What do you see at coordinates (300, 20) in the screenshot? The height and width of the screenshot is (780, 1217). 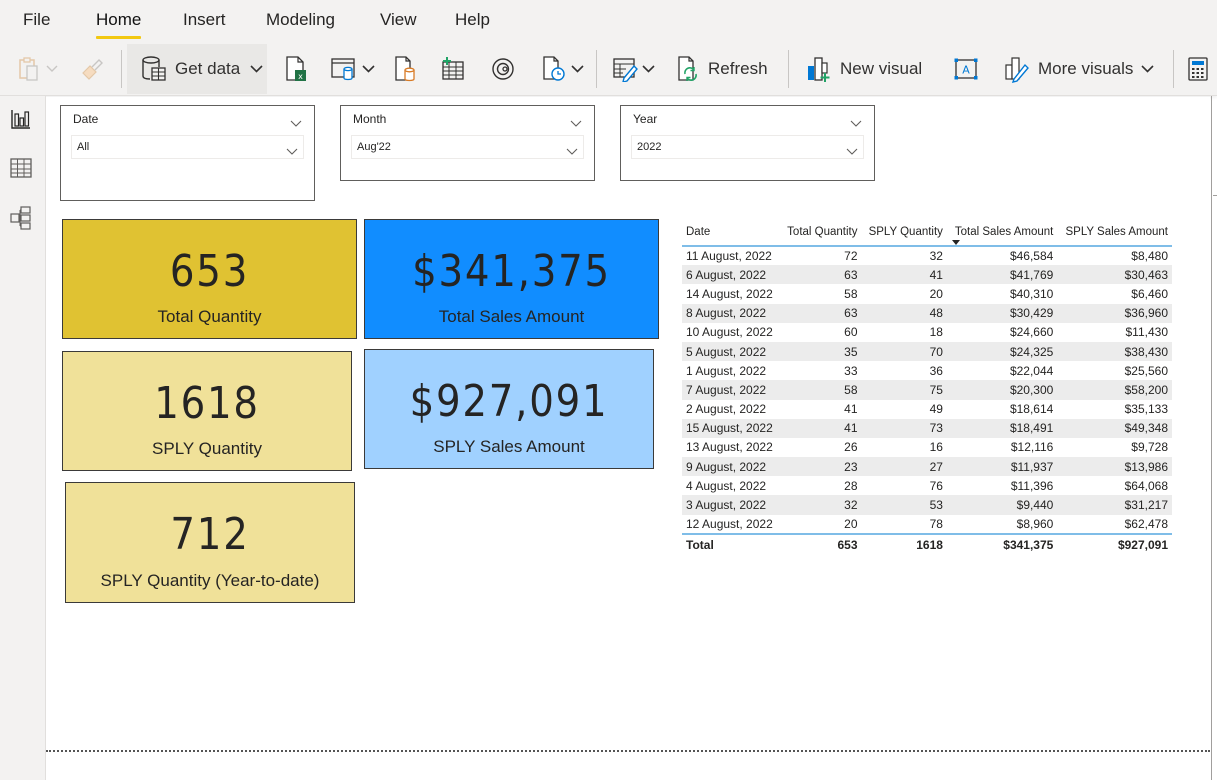 I see `tab-modeling: Modeling` at bounding box center [300, 20].